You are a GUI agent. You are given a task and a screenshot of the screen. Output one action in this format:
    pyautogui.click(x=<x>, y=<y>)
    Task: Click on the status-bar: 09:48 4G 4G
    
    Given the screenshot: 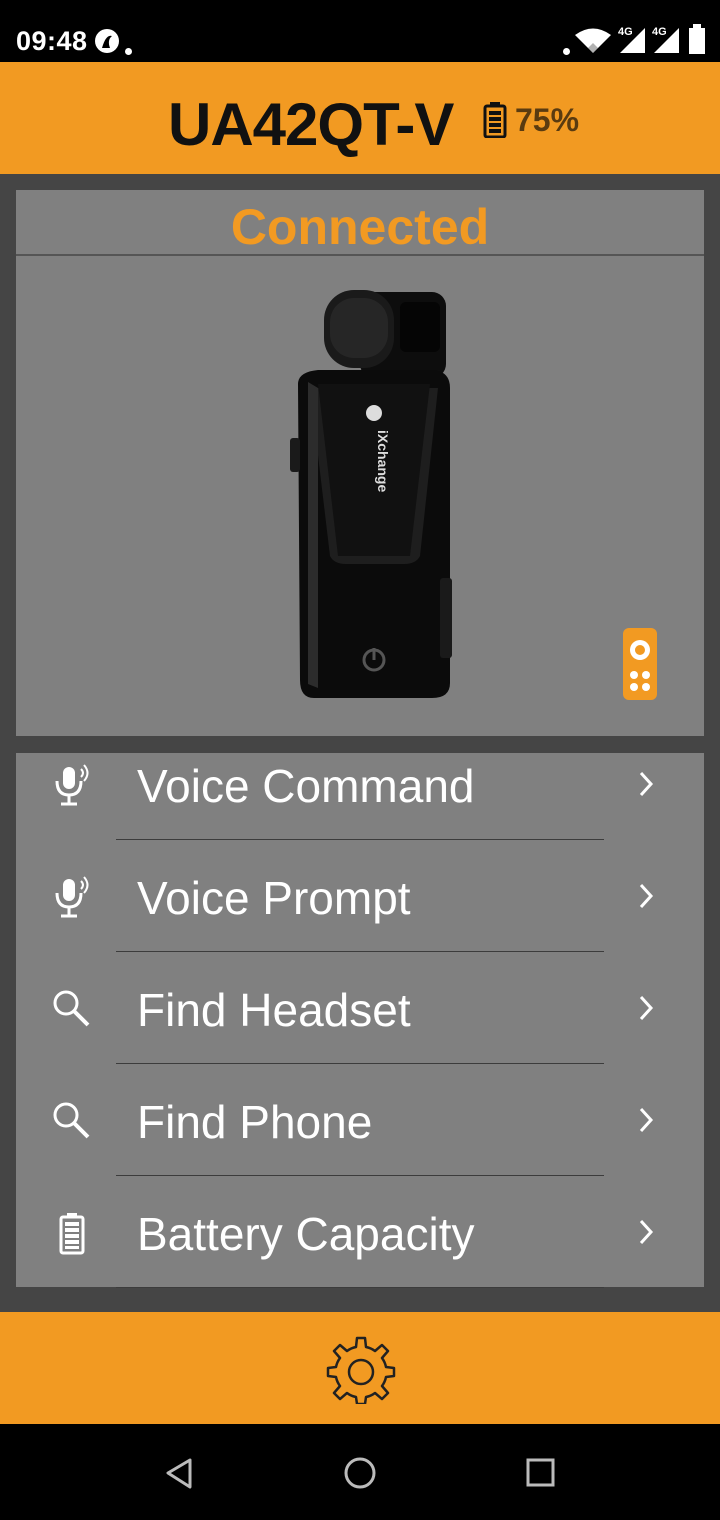 What is the action you would take?
    pyautogui.click(x=360, y=31)
    